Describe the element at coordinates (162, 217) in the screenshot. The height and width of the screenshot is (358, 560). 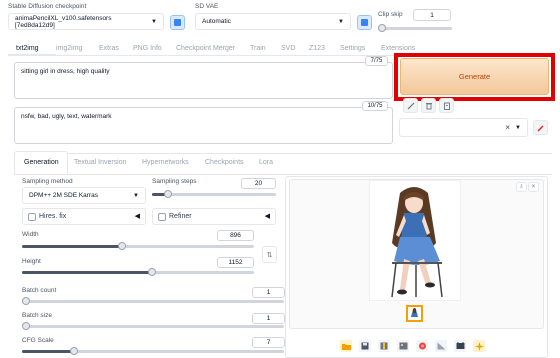
I see `refiner-checkbox` at that location.